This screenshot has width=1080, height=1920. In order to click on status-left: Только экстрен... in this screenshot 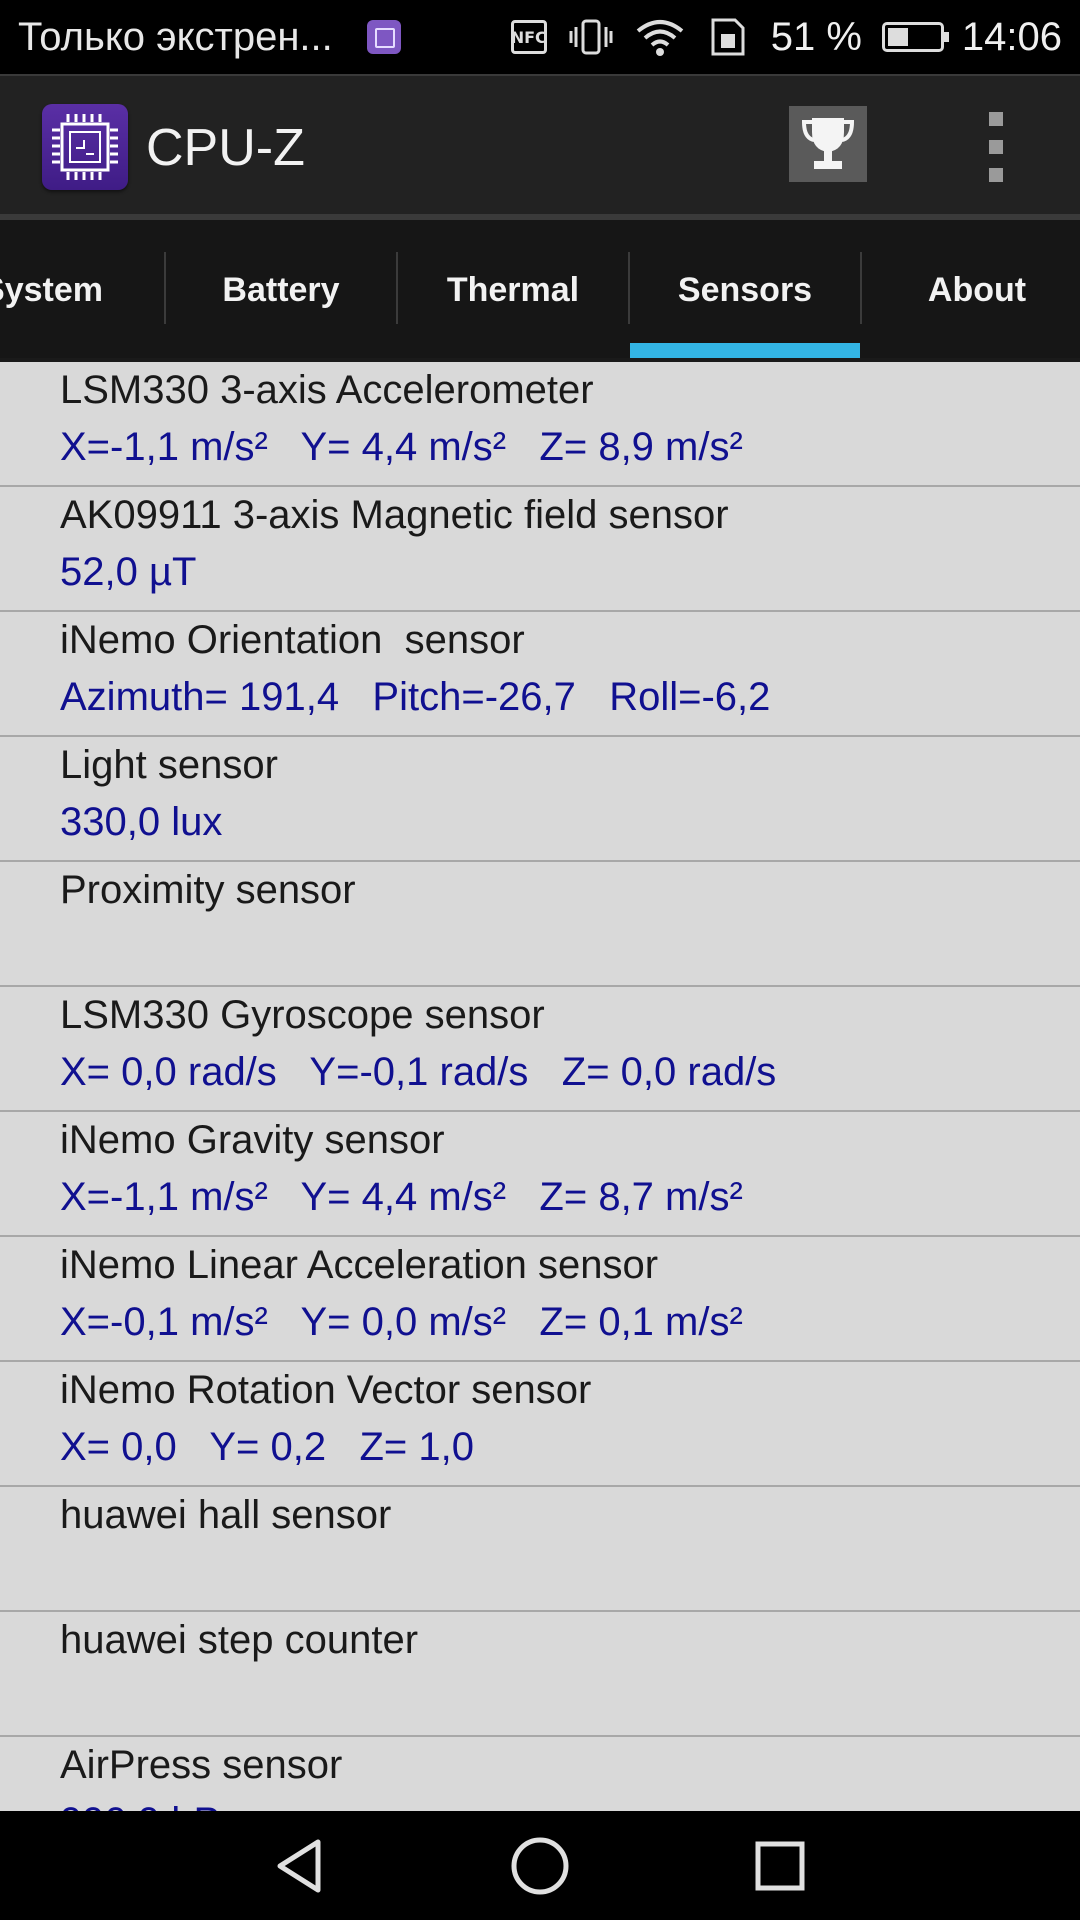, I will do `click(209, 37)`.